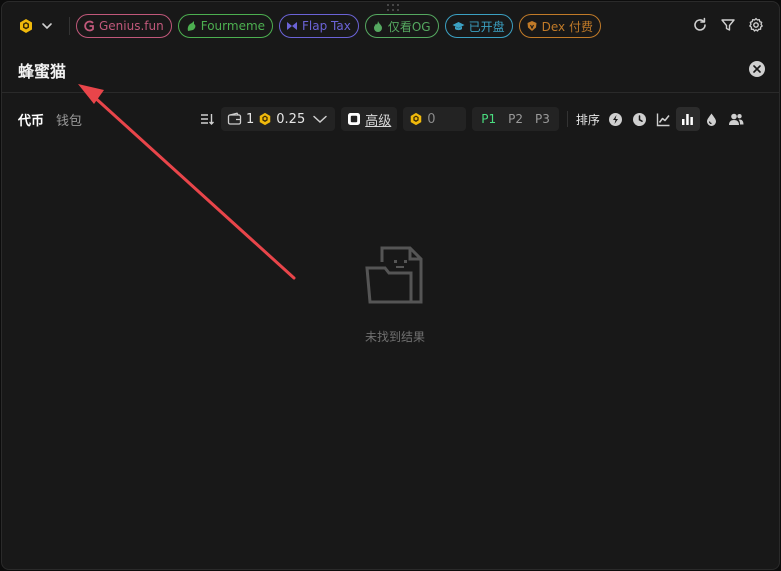  I want to click on empty-message: 未找到结果, so click(394, 337).